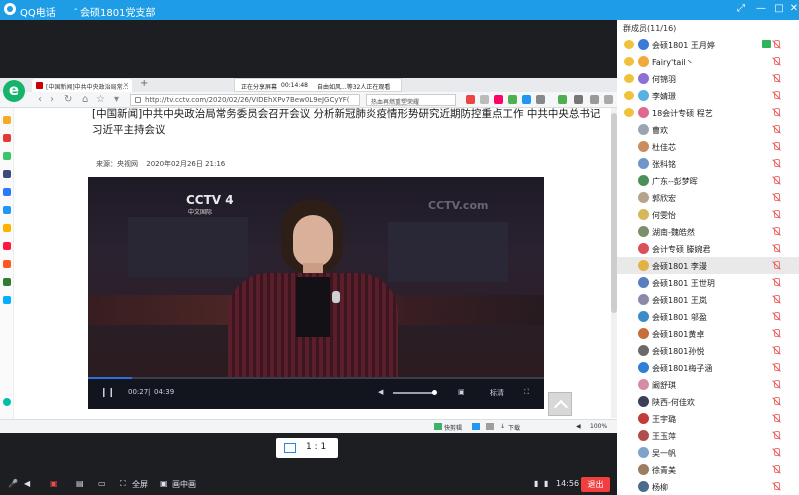 The image size is (799, 495). Describe the element at coordinates (560, 404) in the screenshot. I see `back-to-top-button` at that location.